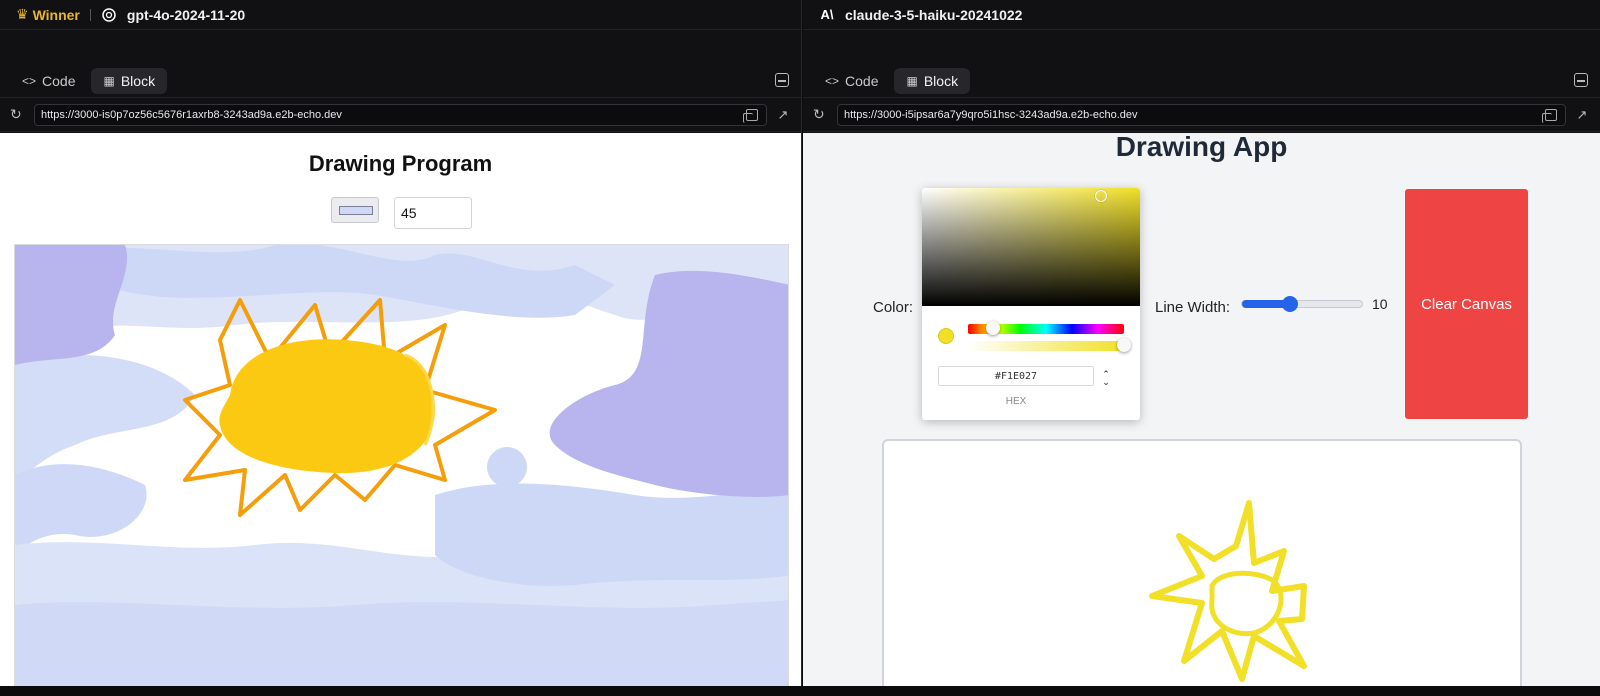 This screenshot has height=696, width=1600. Describe the element at coordinates (1201, 81) in the screenshot. I see `right-tabbar: <> Code ▦ Block` at that location.